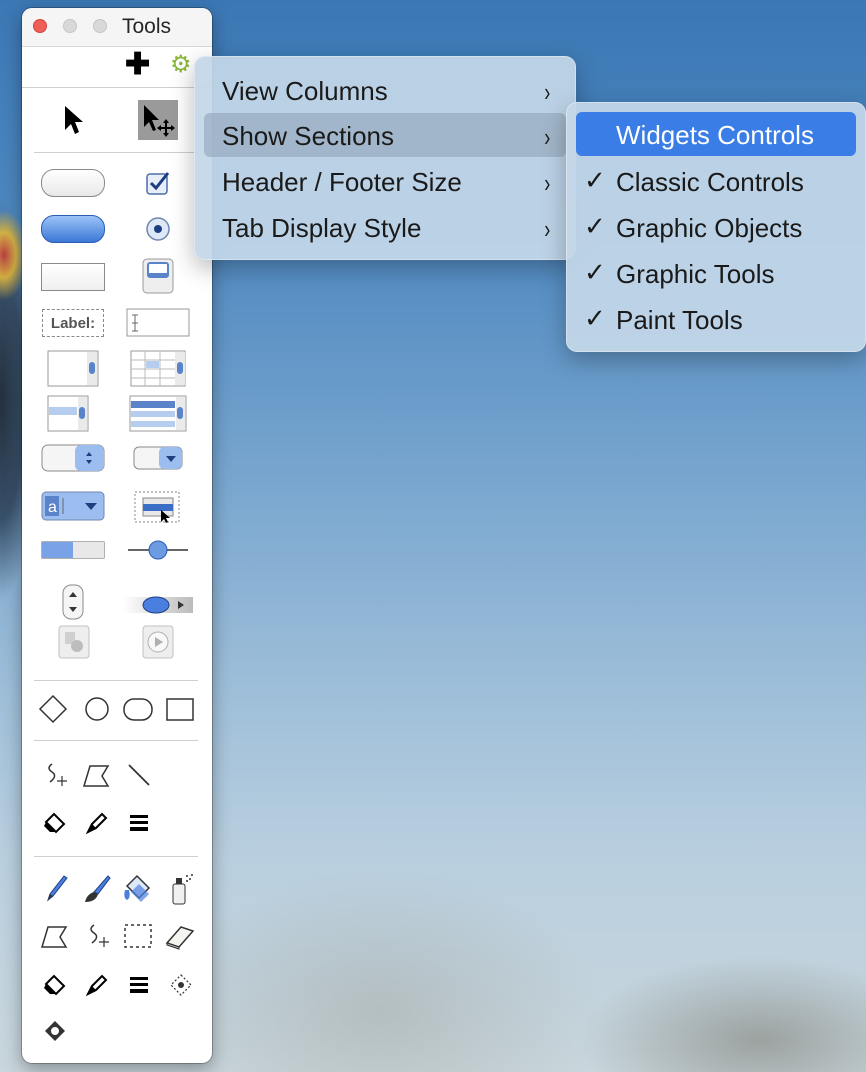 This screenshot has height=1072, width=866. I want to click on stepper-field-tool, so click(73, 458).